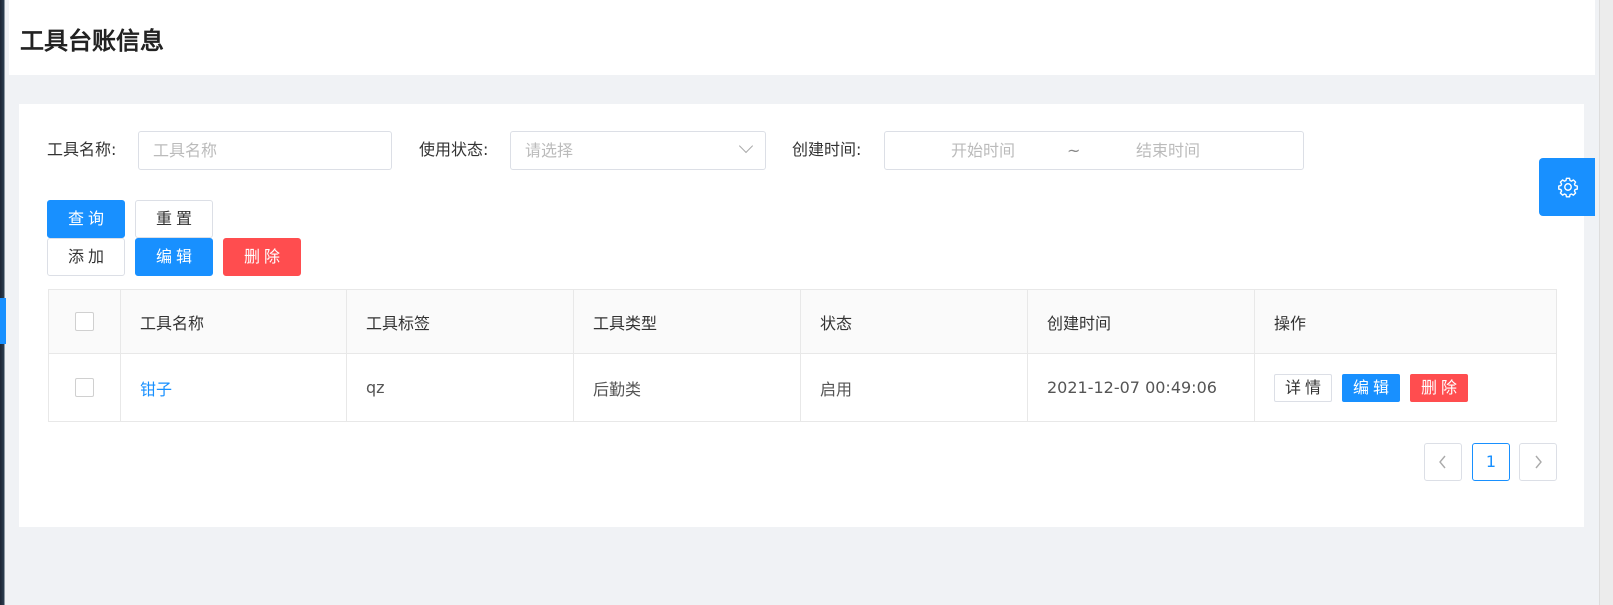 The image size is (1613, 605). Describe the element at coordinates (86, 219) in the screenshot. I see `query-button: 查询` at that location.